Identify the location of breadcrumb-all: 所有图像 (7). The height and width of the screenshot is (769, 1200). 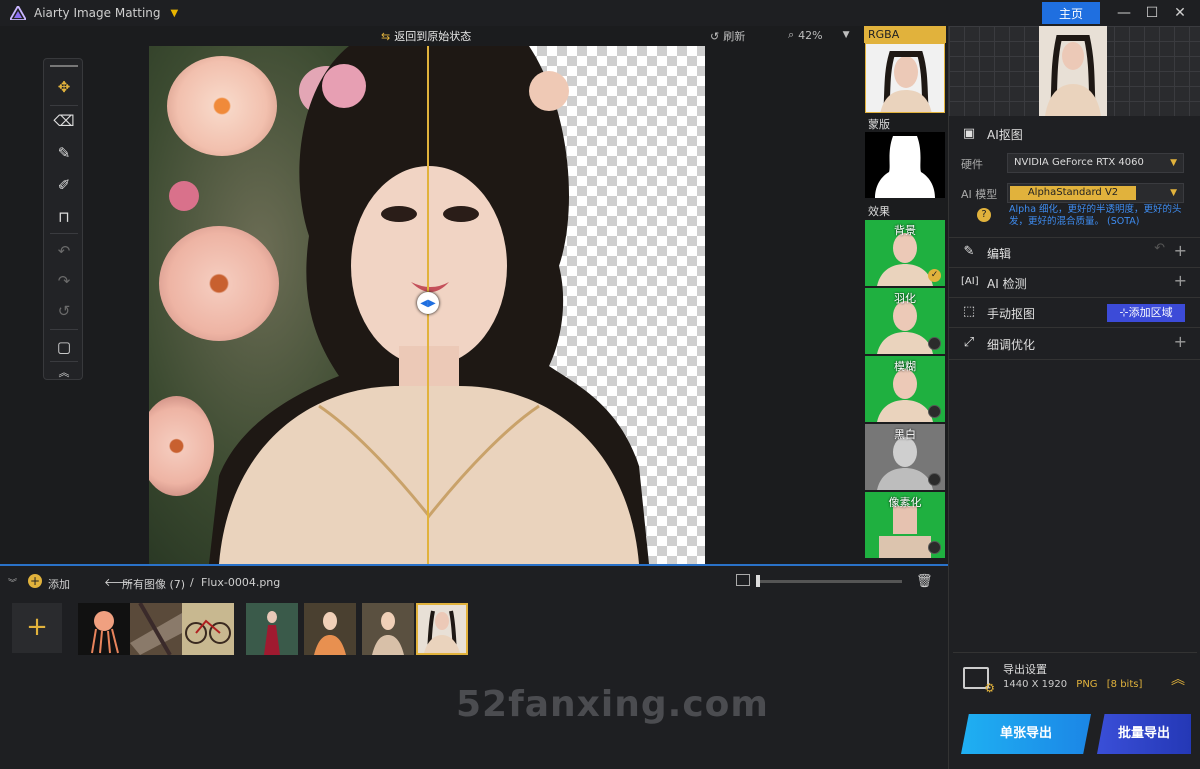
(153, 584).